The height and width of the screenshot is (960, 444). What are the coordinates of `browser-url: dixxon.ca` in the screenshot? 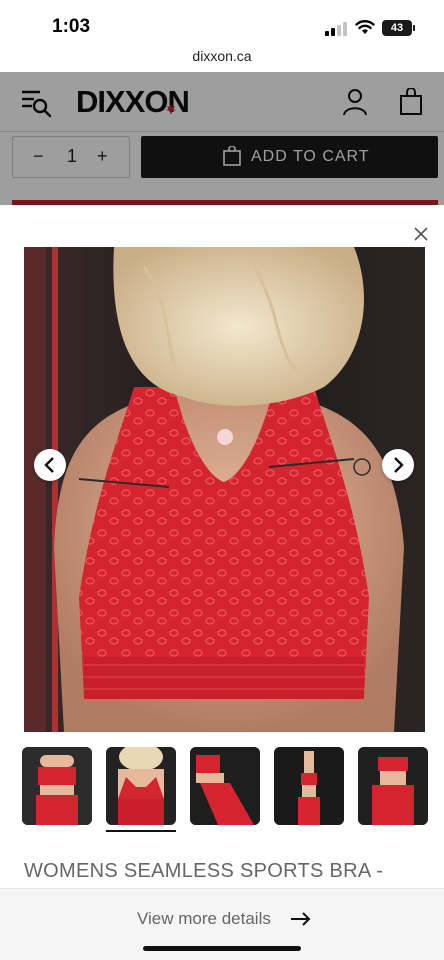 It's located at (222, 58).